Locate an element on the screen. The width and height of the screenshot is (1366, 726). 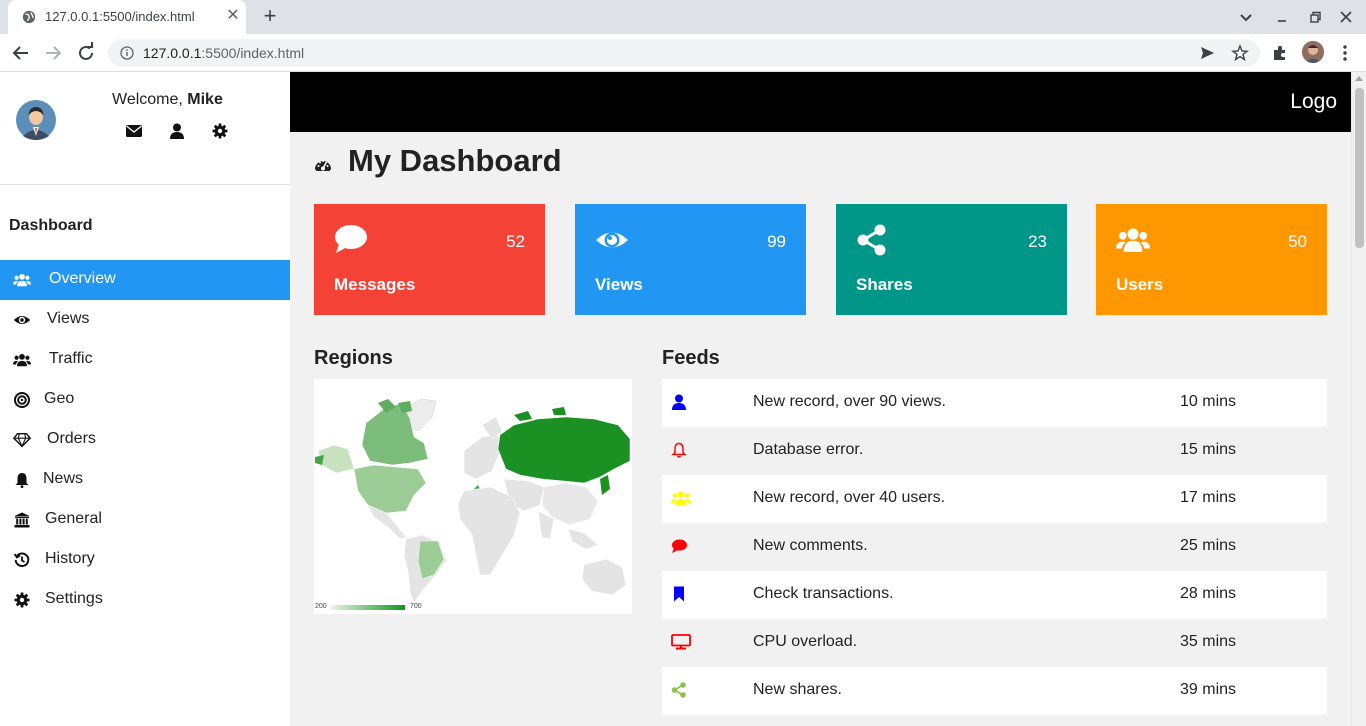
profile-face-icon is located at coordinates (1313, 52).